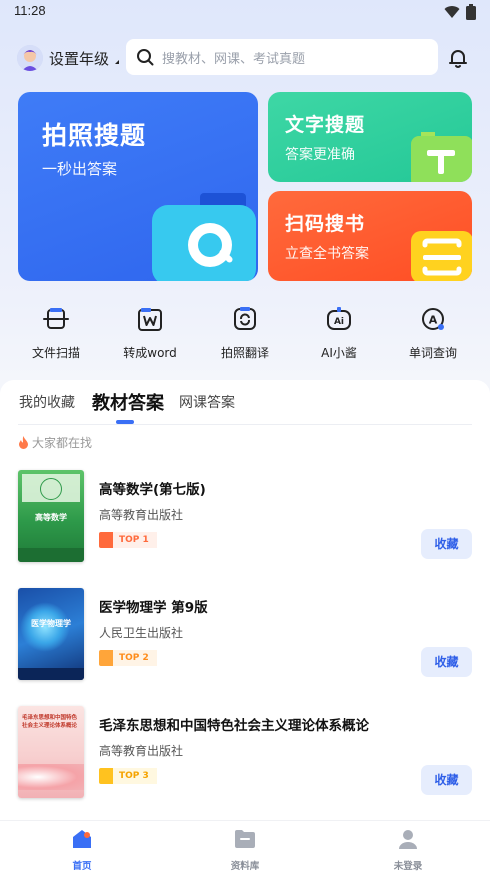 This screenshot has width=490, height=872. I want to click on tab-textbook-answers: 教材答案, so click(128, 402).